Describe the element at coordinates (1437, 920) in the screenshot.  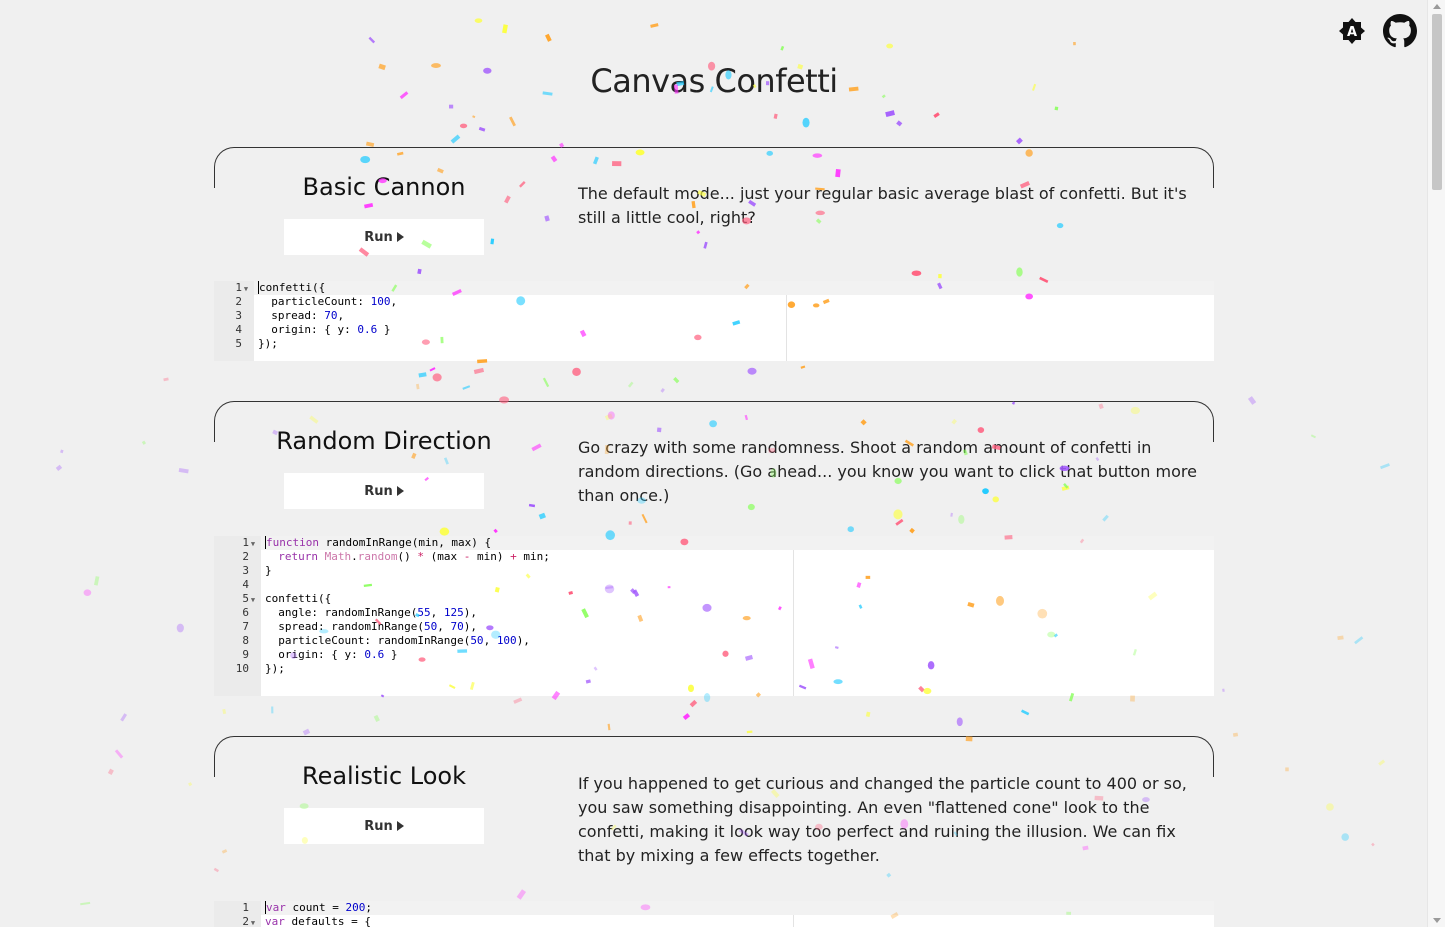
I see `scroll-down-arrow-icon` at that location.